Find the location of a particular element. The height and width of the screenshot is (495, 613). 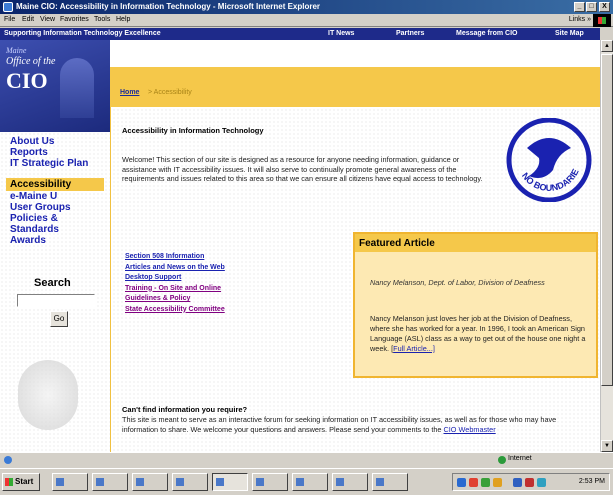

question-heading: Can't find information you require? is located at coordinates (185, 409).